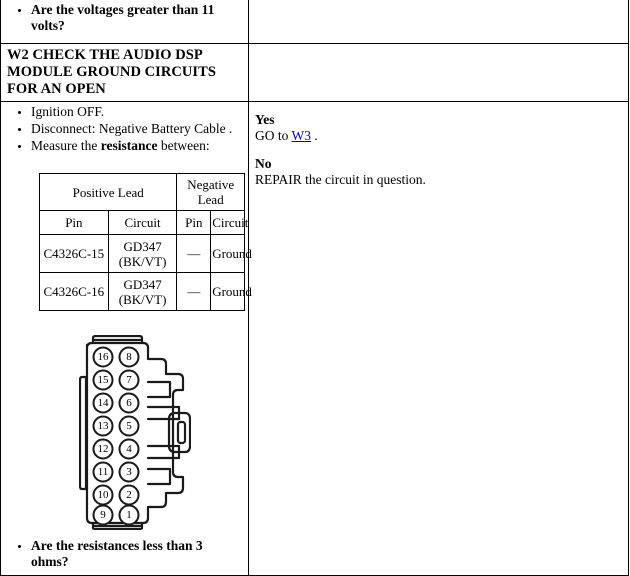 This screenshot has width=630, height=576. I want to click on step-question-list: Are the resistances less than 3 ohms?, so click(124, 555).